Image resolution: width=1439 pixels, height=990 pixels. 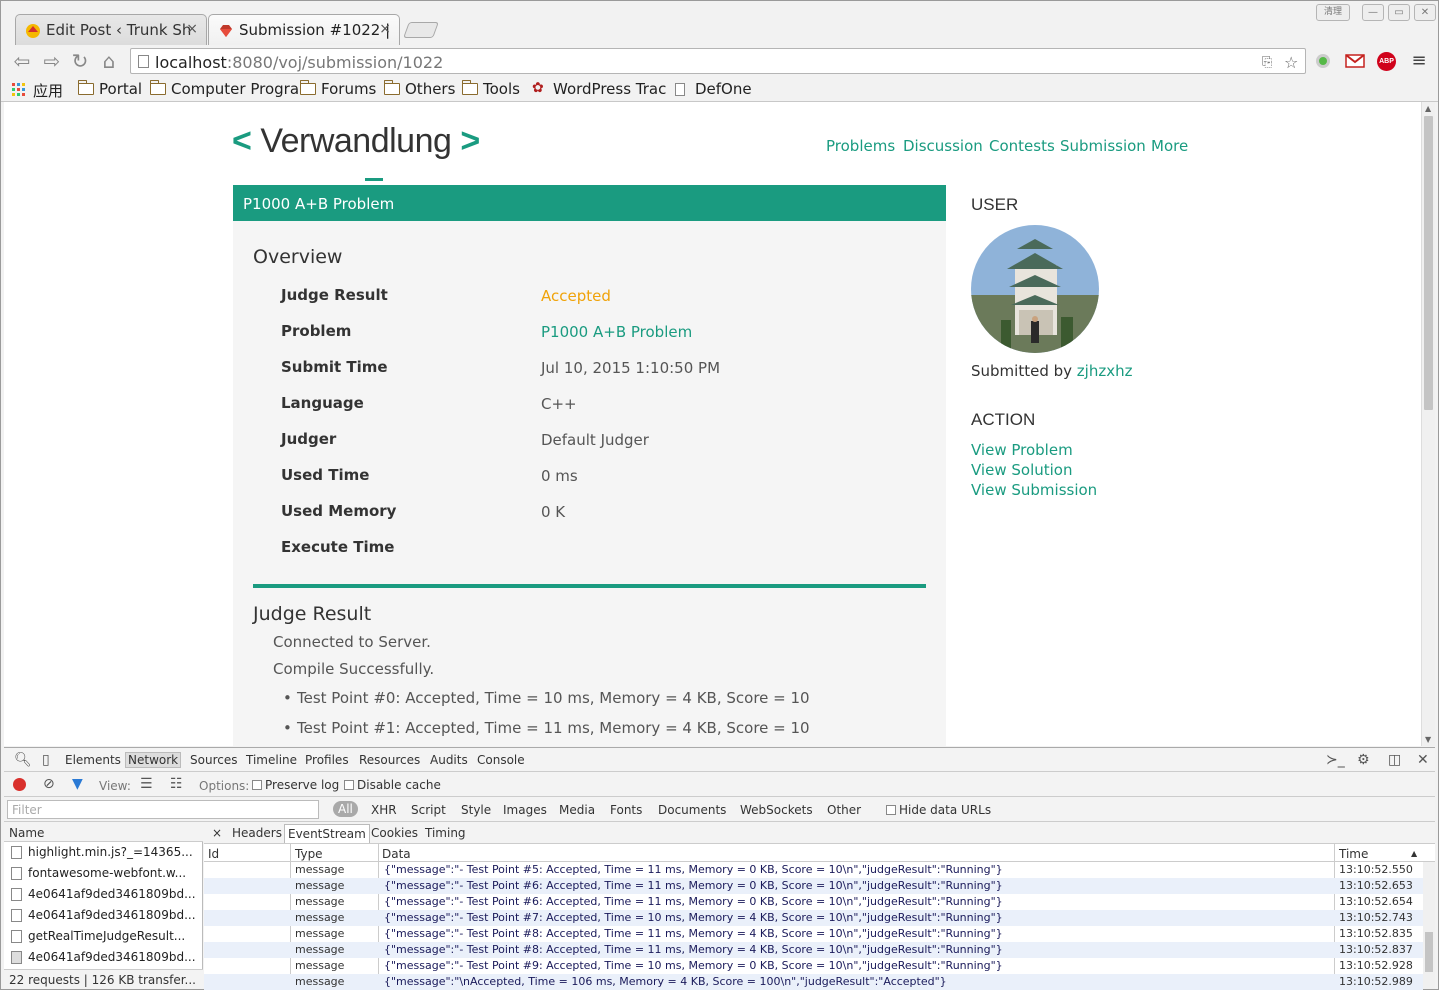 What do you see at coordinates (844, 810) in the screenshot?
I see `type-other: Other` at bounding box center [844, 810].